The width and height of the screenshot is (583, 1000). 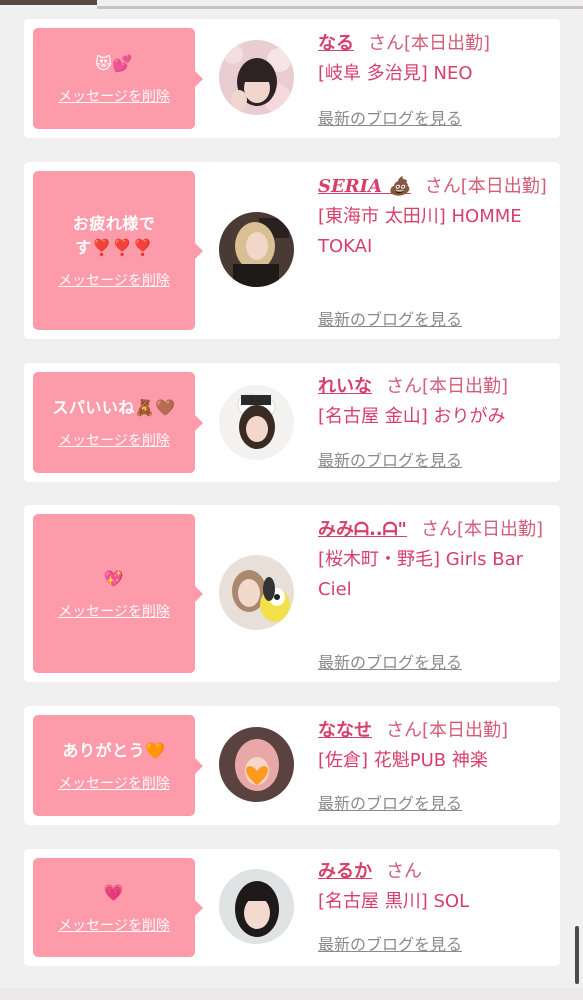 I want to click on top-progress-dark, so click(x=48, y=2).